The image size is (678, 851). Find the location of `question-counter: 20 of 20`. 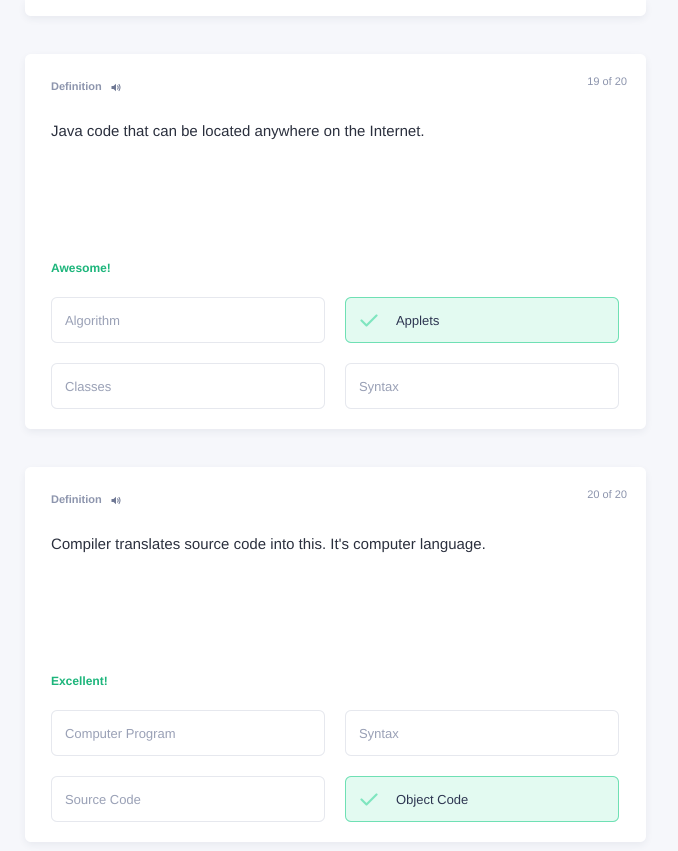

question-counter: 20 of 20 is located at coordinates (607, 495).